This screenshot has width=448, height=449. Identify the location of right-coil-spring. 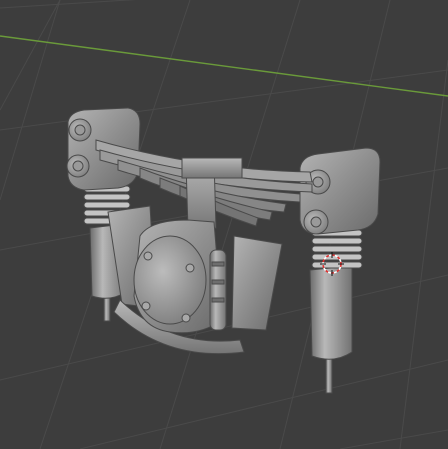
(337, 249).